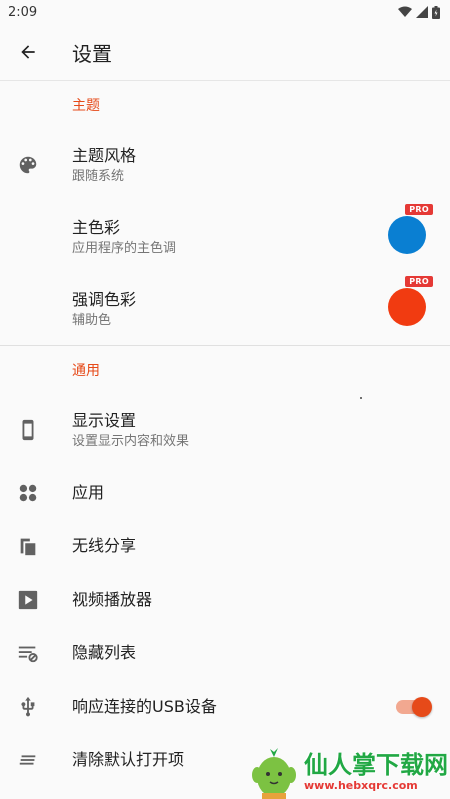  I want to click on cell-signal-icon, so click(422, 12).